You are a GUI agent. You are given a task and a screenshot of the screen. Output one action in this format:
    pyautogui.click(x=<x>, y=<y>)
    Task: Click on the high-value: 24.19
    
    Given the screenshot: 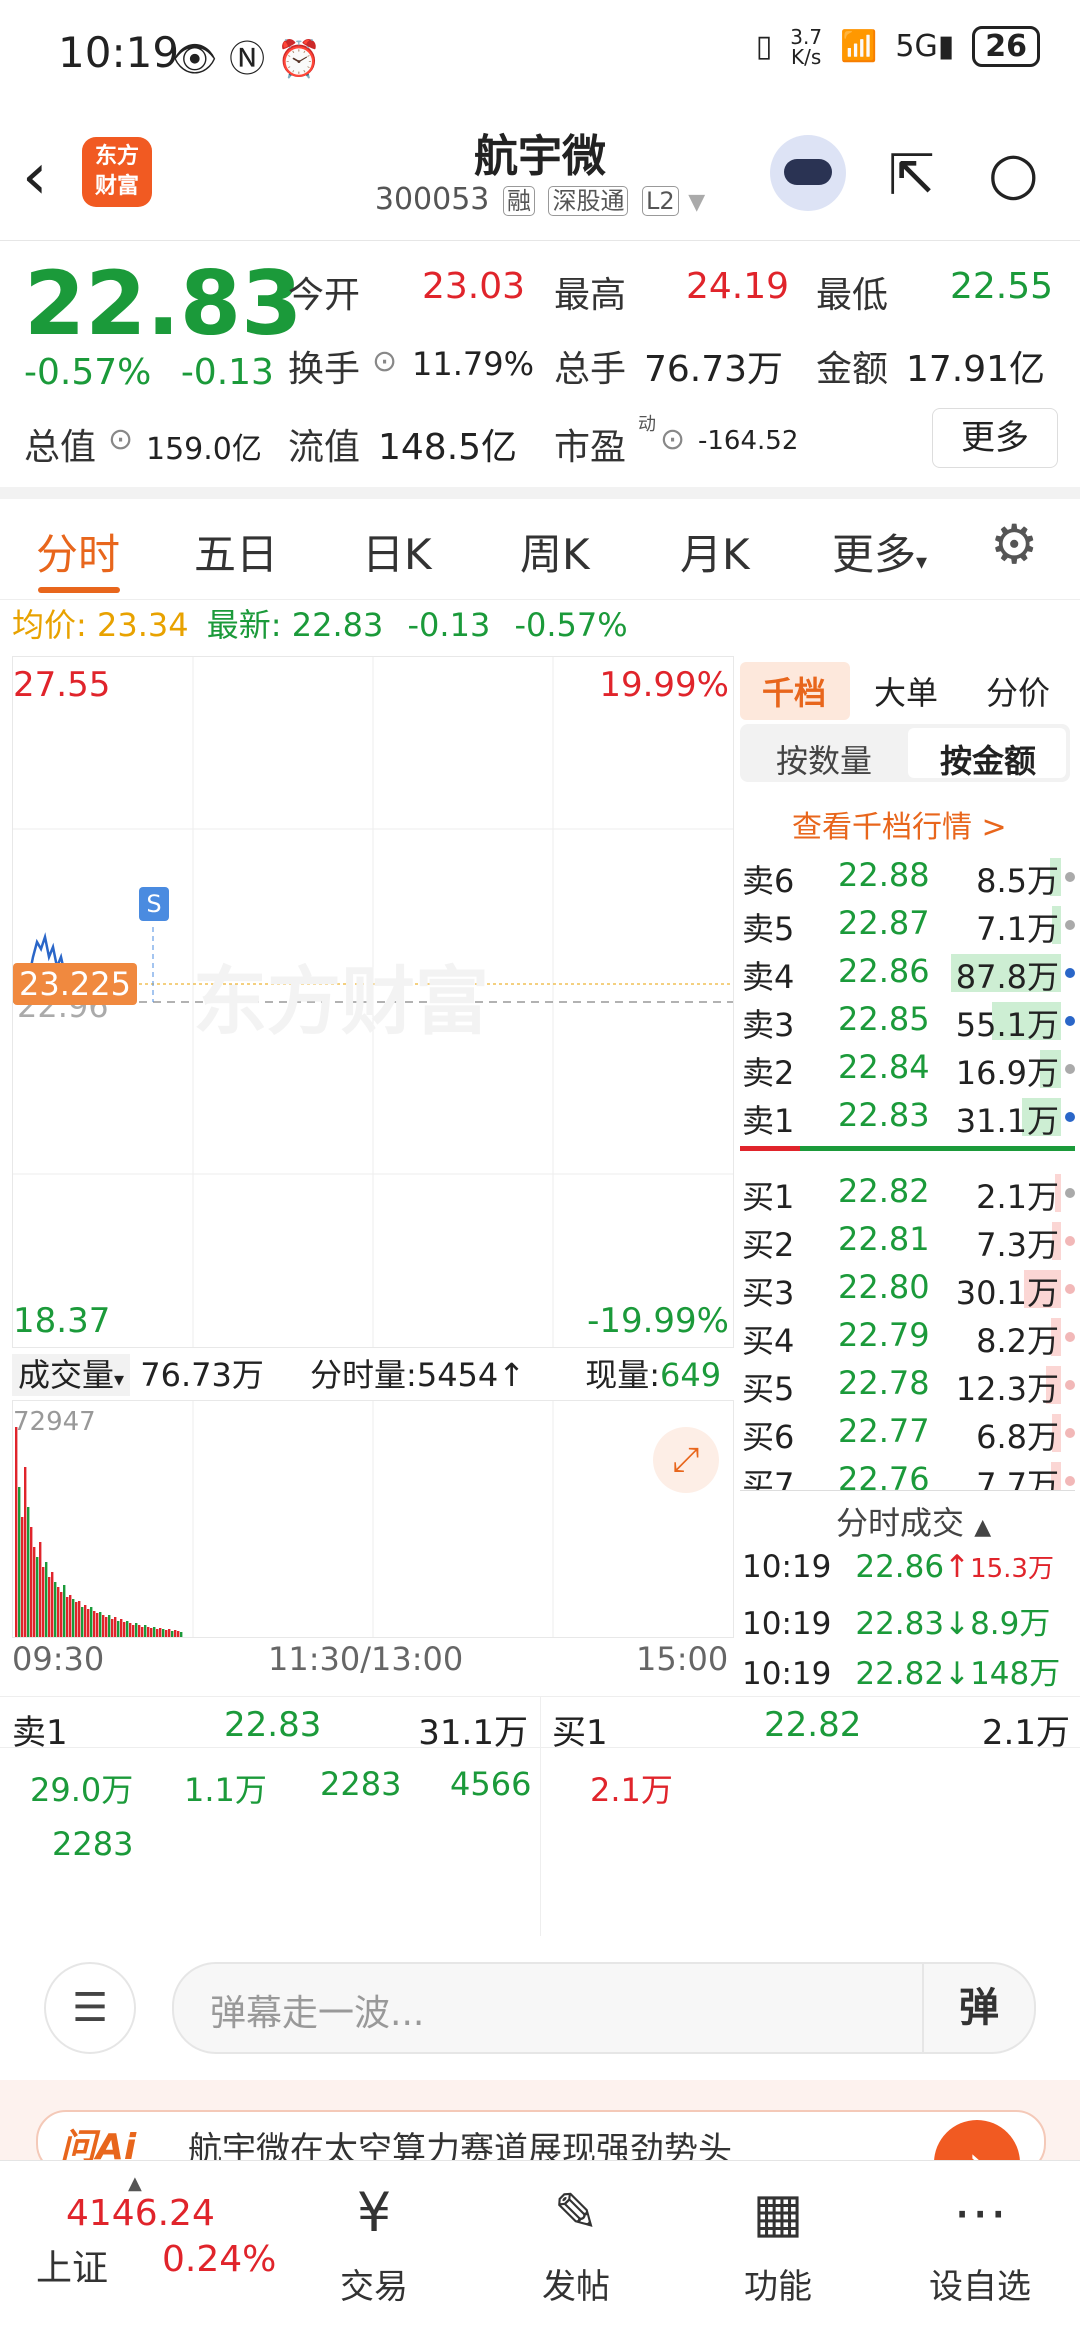 What is the action you would take?
    pyautogui.click(x=738, y=286)
    